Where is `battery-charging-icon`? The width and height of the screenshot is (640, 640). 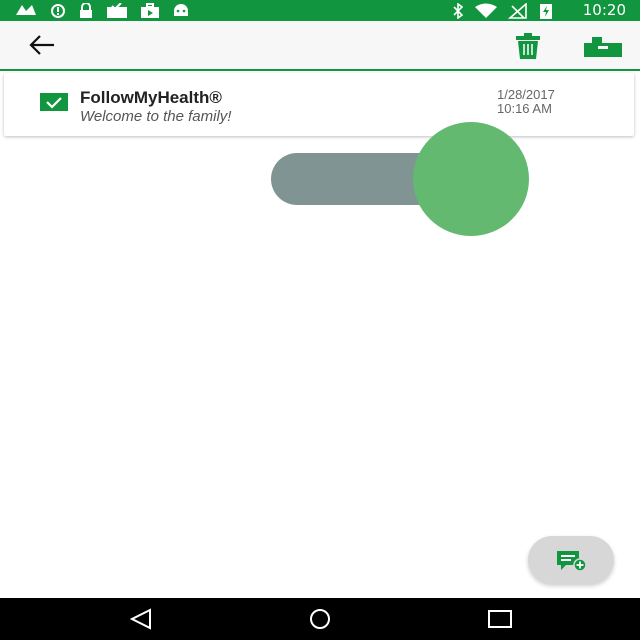 battery-charging-icon is located at coordinates (546, 11).